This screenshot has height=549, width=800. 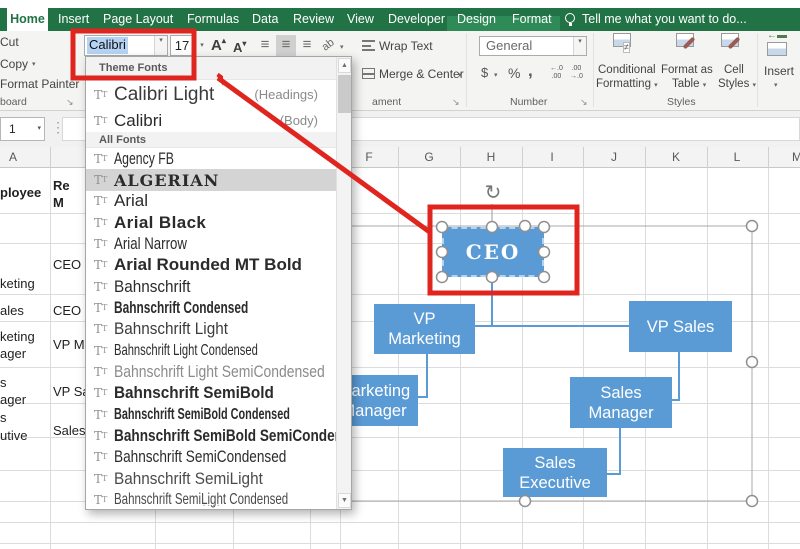 I want to click on dropdown-scrollbar: ▲ ▼, so click(x=343, y=283).